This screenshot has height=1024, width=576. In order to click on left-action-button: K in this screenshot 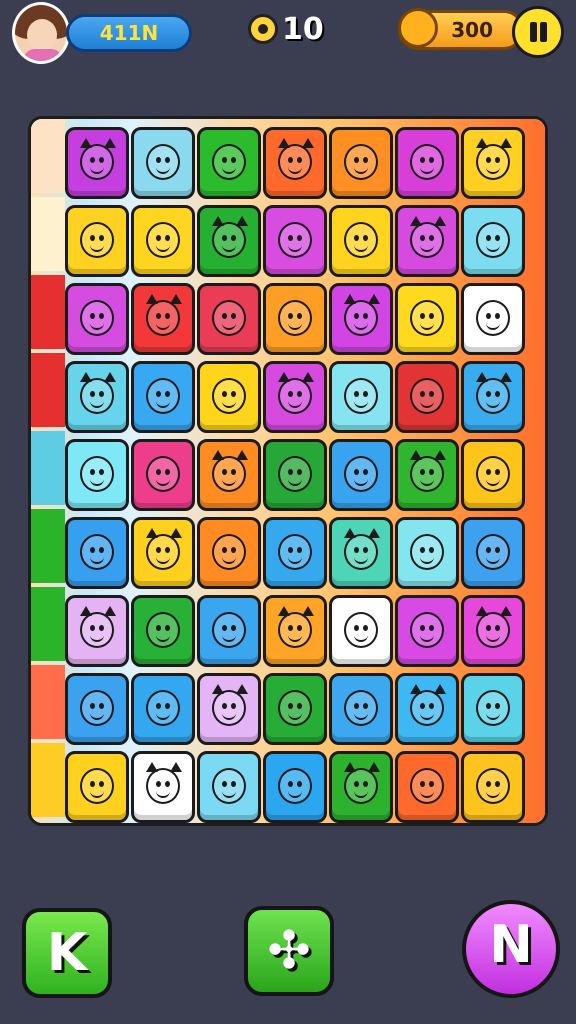, I will do `click(67, 953)`.